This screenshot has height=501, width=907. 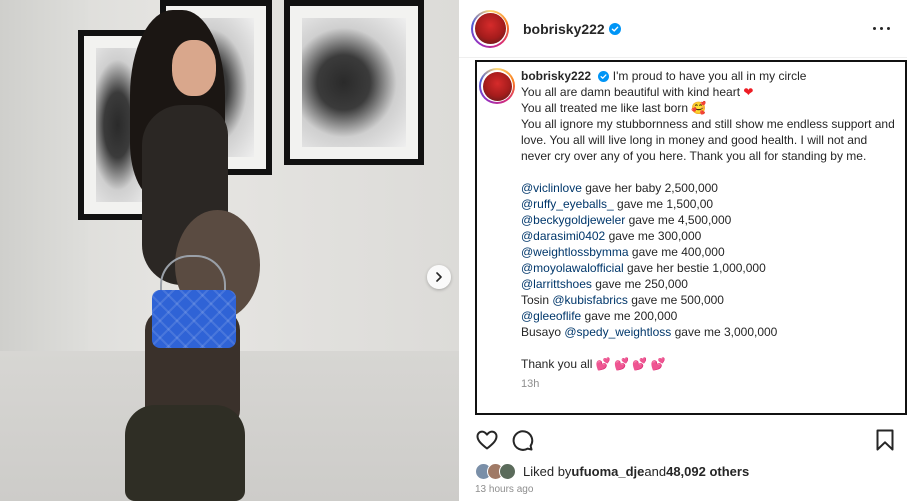 I want to click on gift-text: gave me 250,000, so click(x=639, y=284).